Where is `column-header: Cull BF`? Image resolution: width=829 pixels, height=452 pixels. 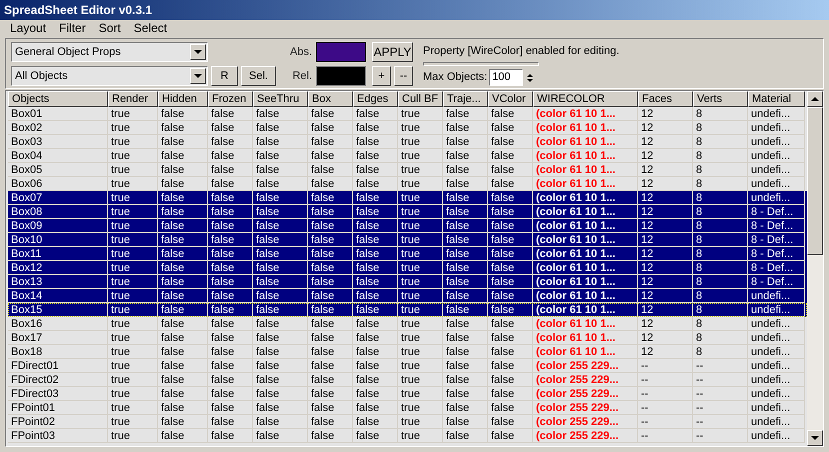 column-header: Cull BF is located at coordinates (420, 99).